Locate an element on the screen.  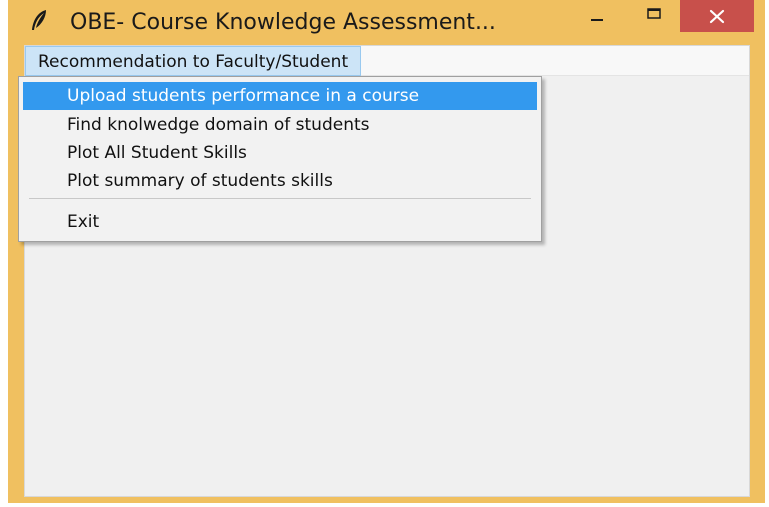
close-button is located at coordinates (717, 16).